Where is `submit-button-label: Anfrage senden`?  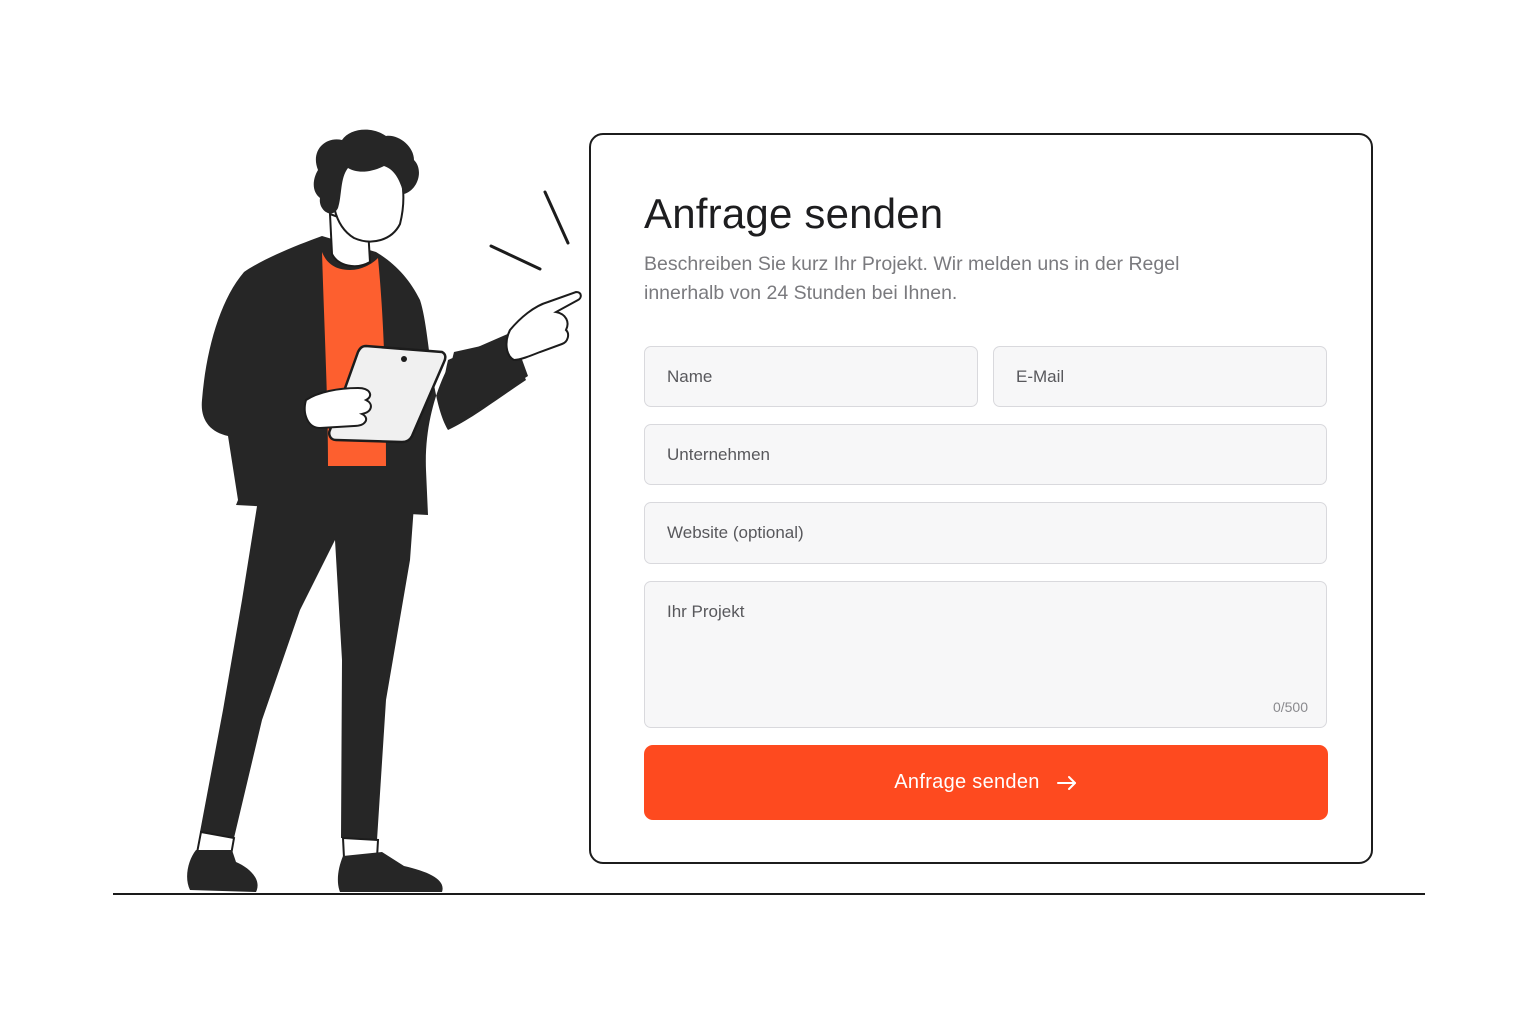 submit-button-label: Anfrage senden is located at coordinates (967, 782).